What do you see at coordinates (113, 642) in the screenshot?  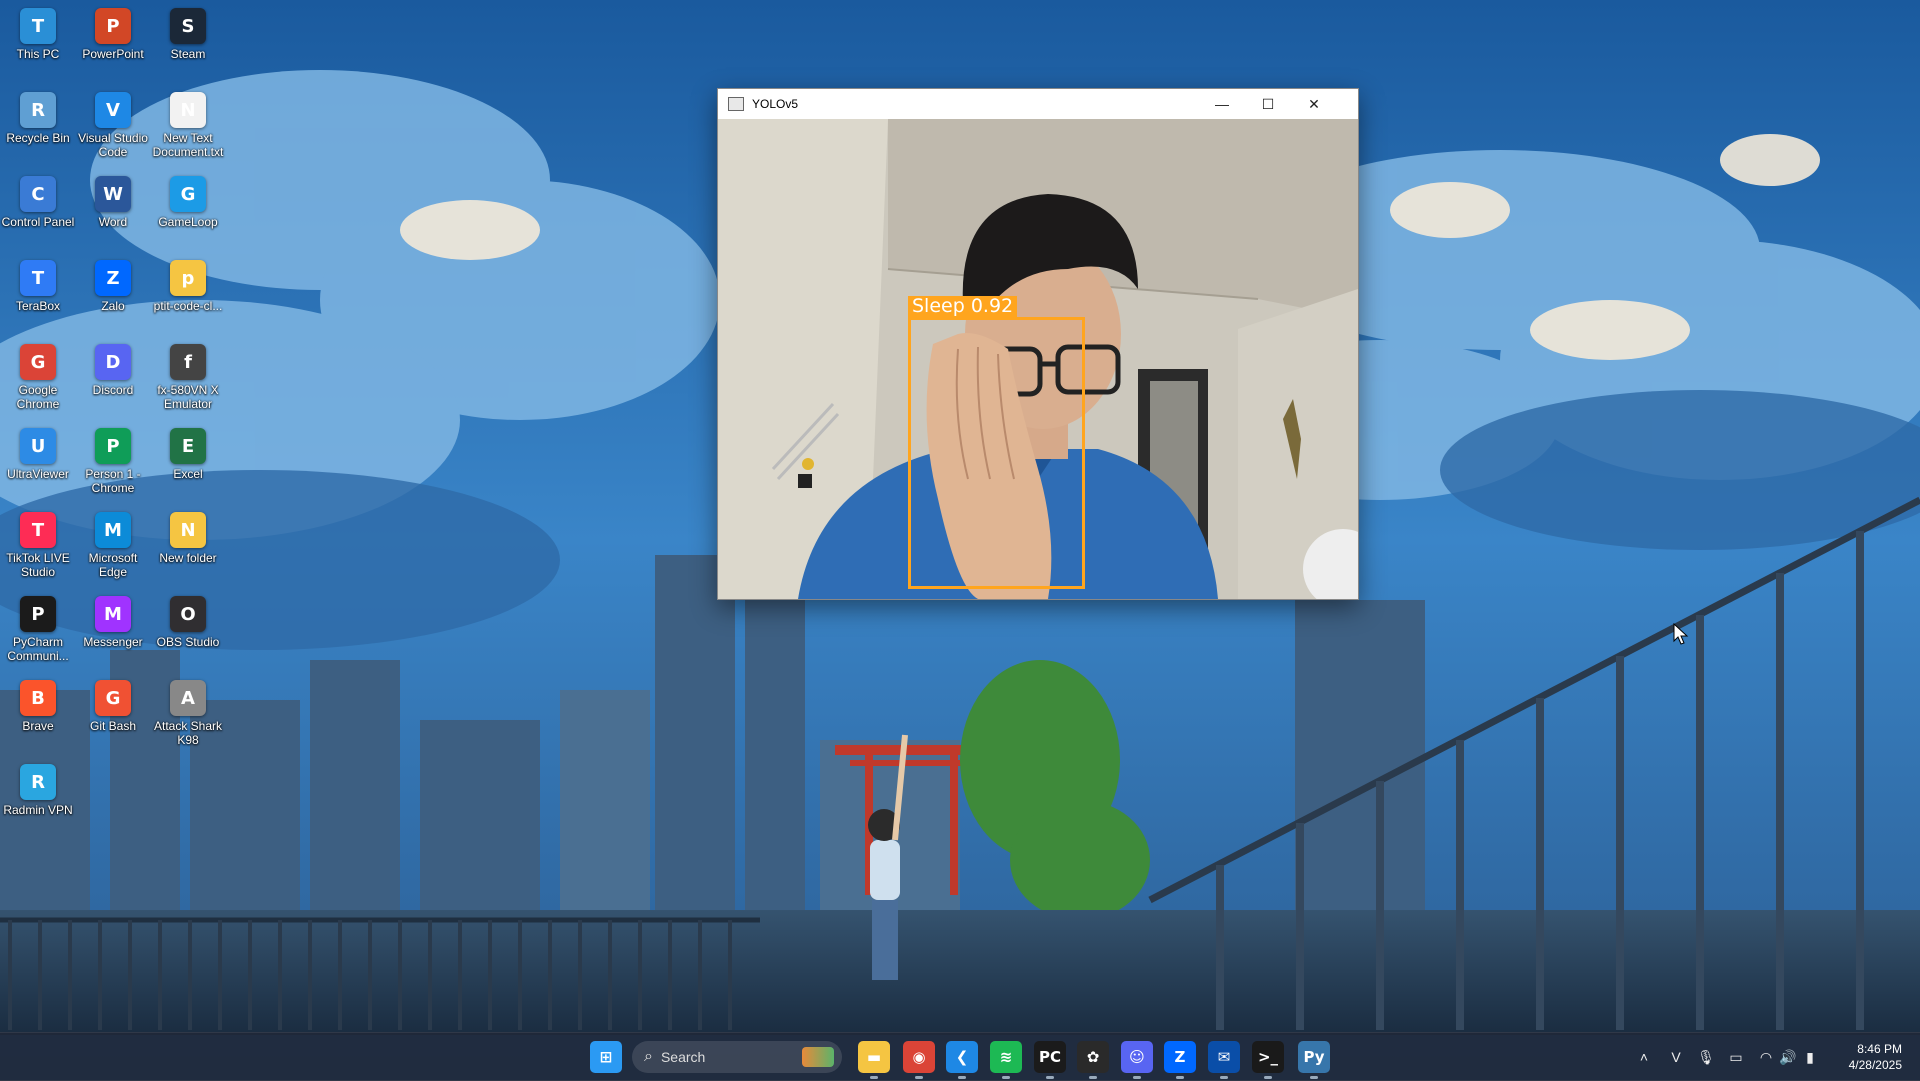 I see `desktop-icon-label: Messenger` at bounding box center [113, 642].